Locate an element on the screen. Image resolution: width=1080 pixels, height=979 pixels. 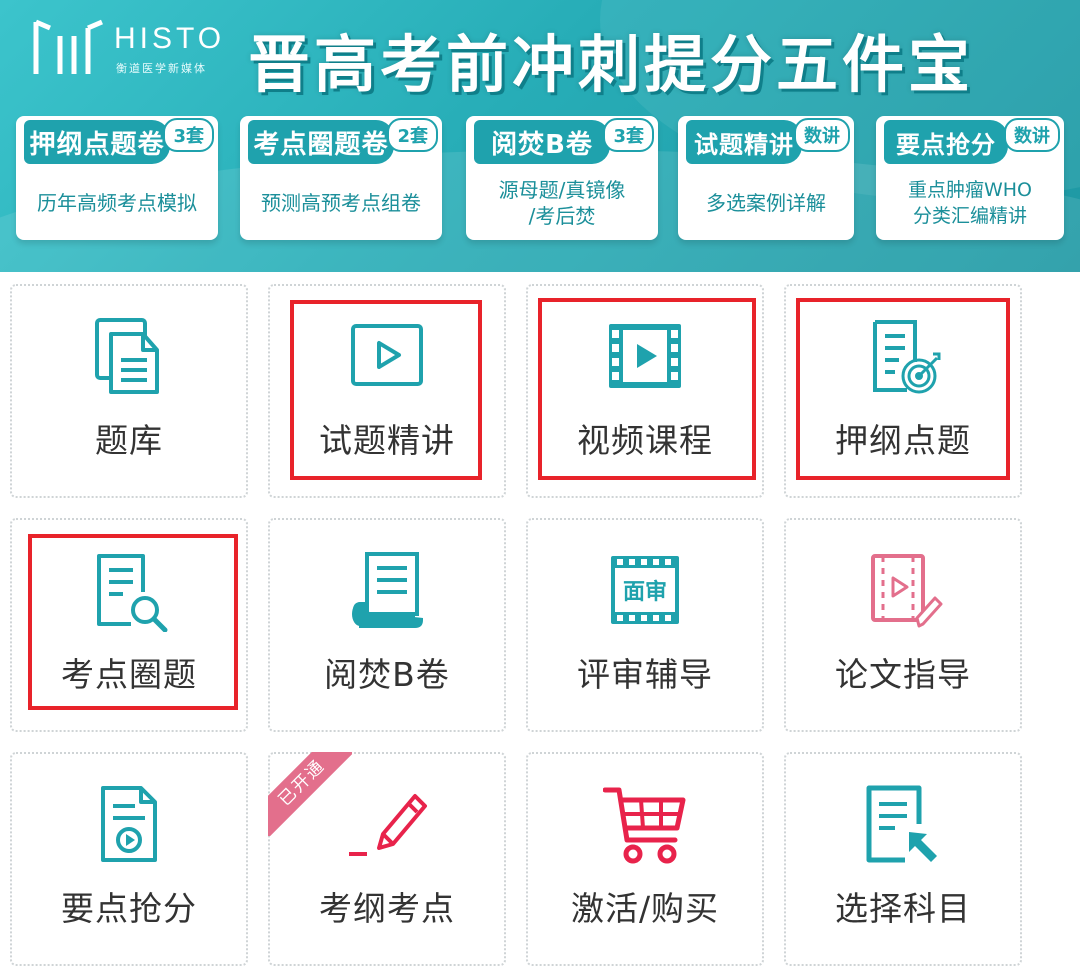
promo-badge: 2套 is located at coordinates (412, 135).